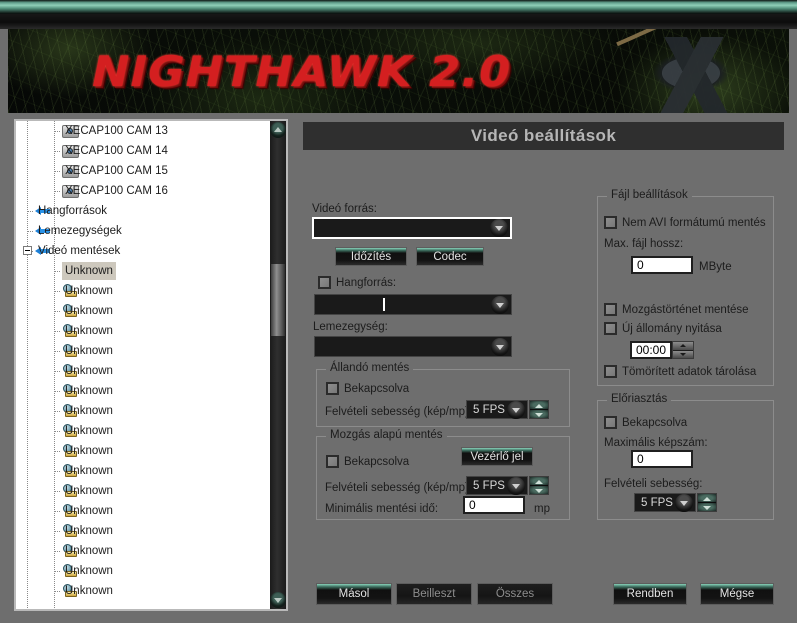  I want to click on disk-unit-combo, so click(413, 346).